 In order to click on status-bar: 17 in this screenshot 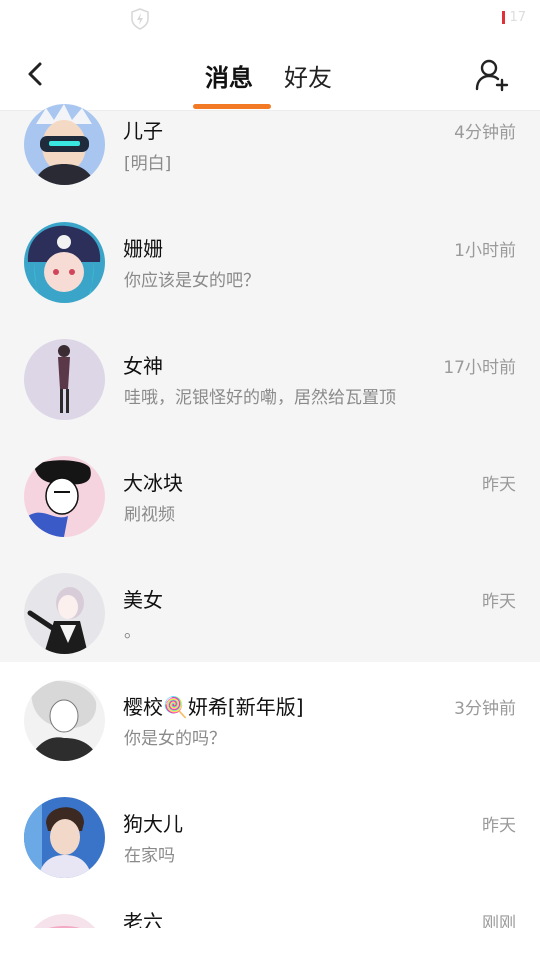, I will do `click(270, 19)`.